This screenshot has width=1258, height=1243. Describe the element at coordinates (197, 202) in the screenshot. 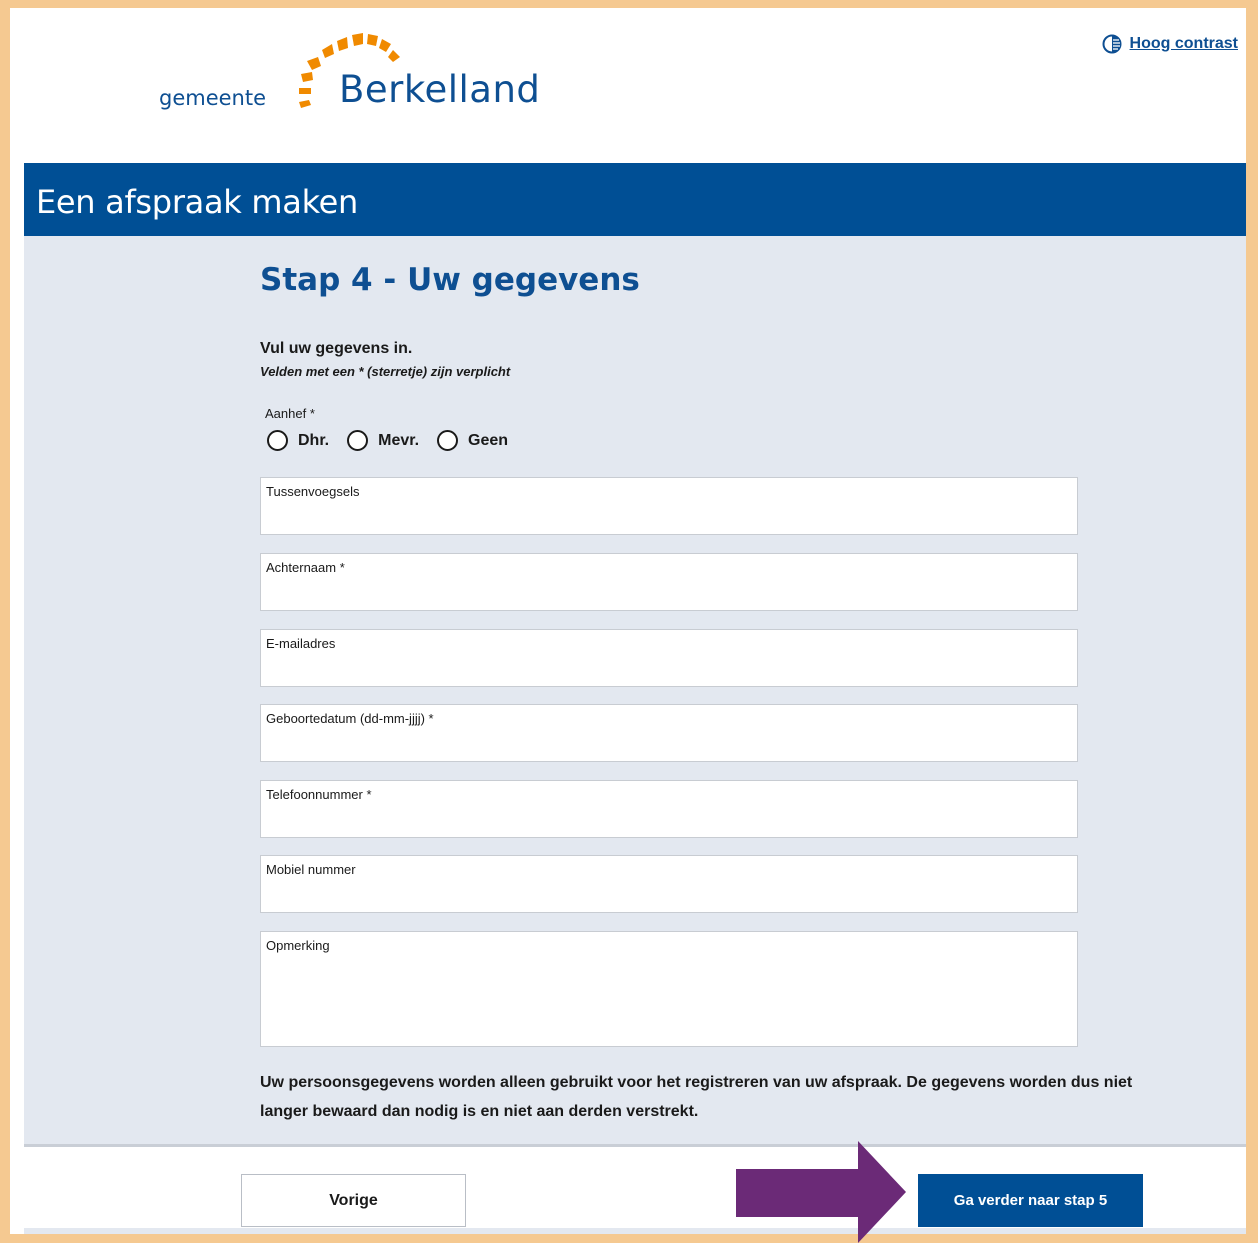

I see `page-title: Een afspraak maken` at that location.